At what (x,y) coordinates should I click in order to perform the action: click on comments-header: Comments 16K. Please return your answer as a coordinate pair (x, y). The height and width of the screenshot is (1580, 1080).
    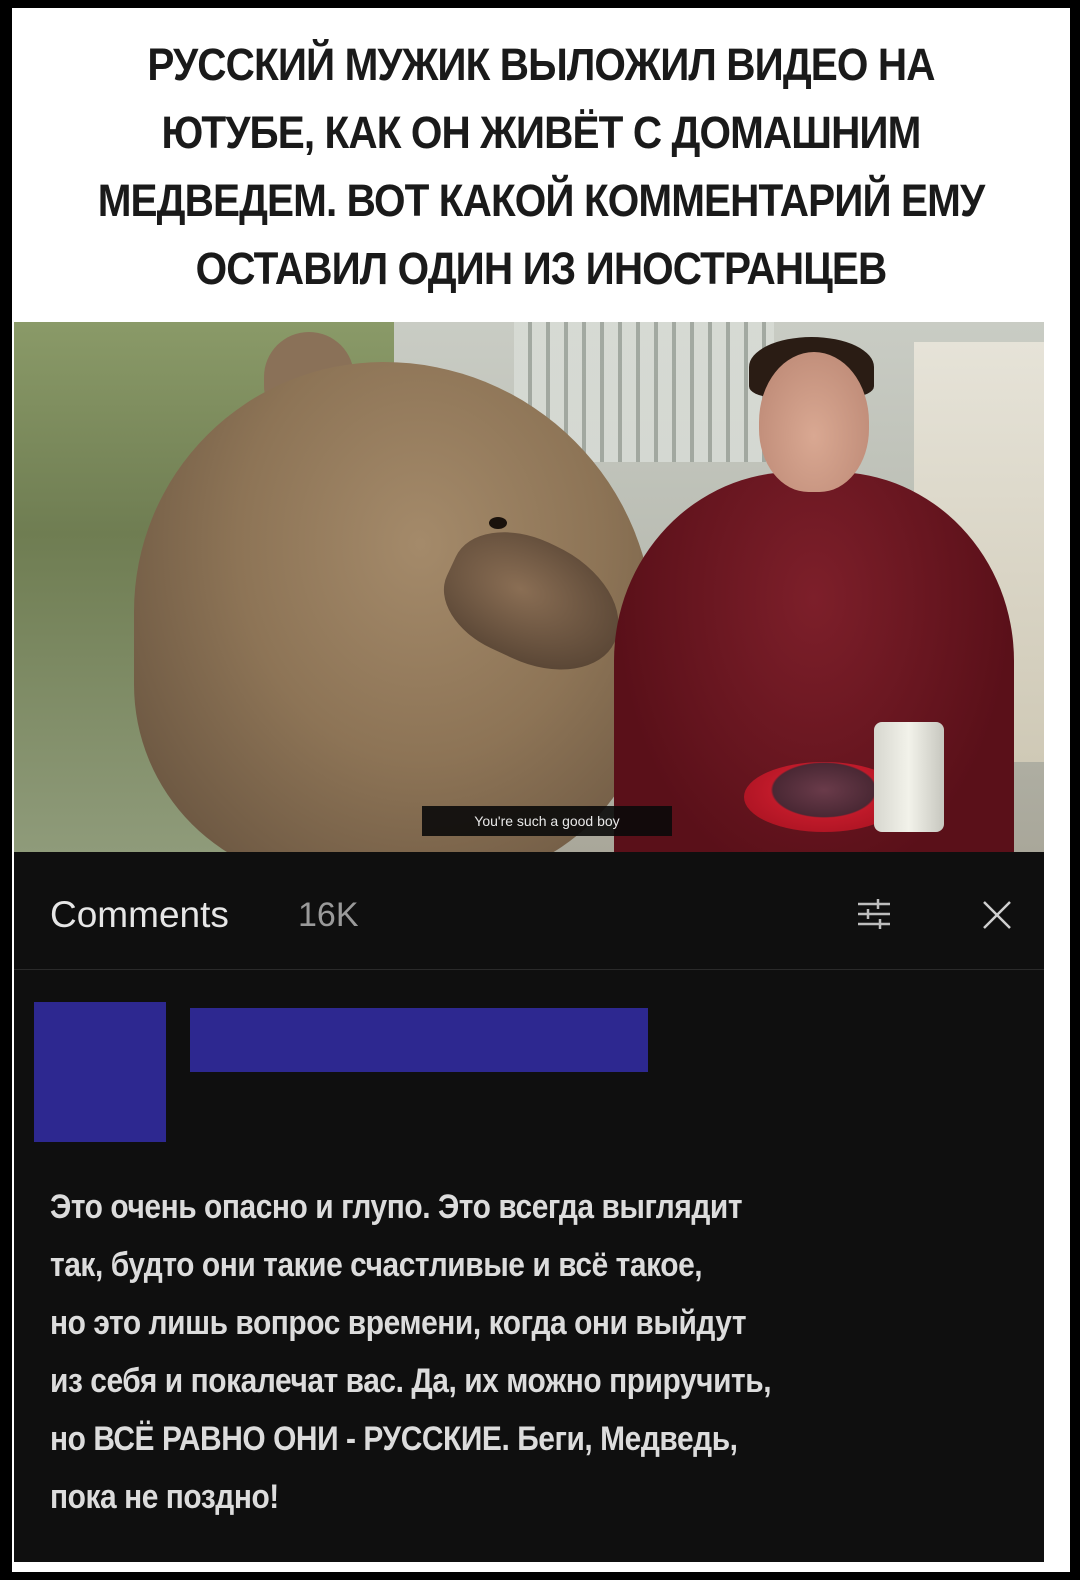
    Looking at the image, I should click on (529, 911).